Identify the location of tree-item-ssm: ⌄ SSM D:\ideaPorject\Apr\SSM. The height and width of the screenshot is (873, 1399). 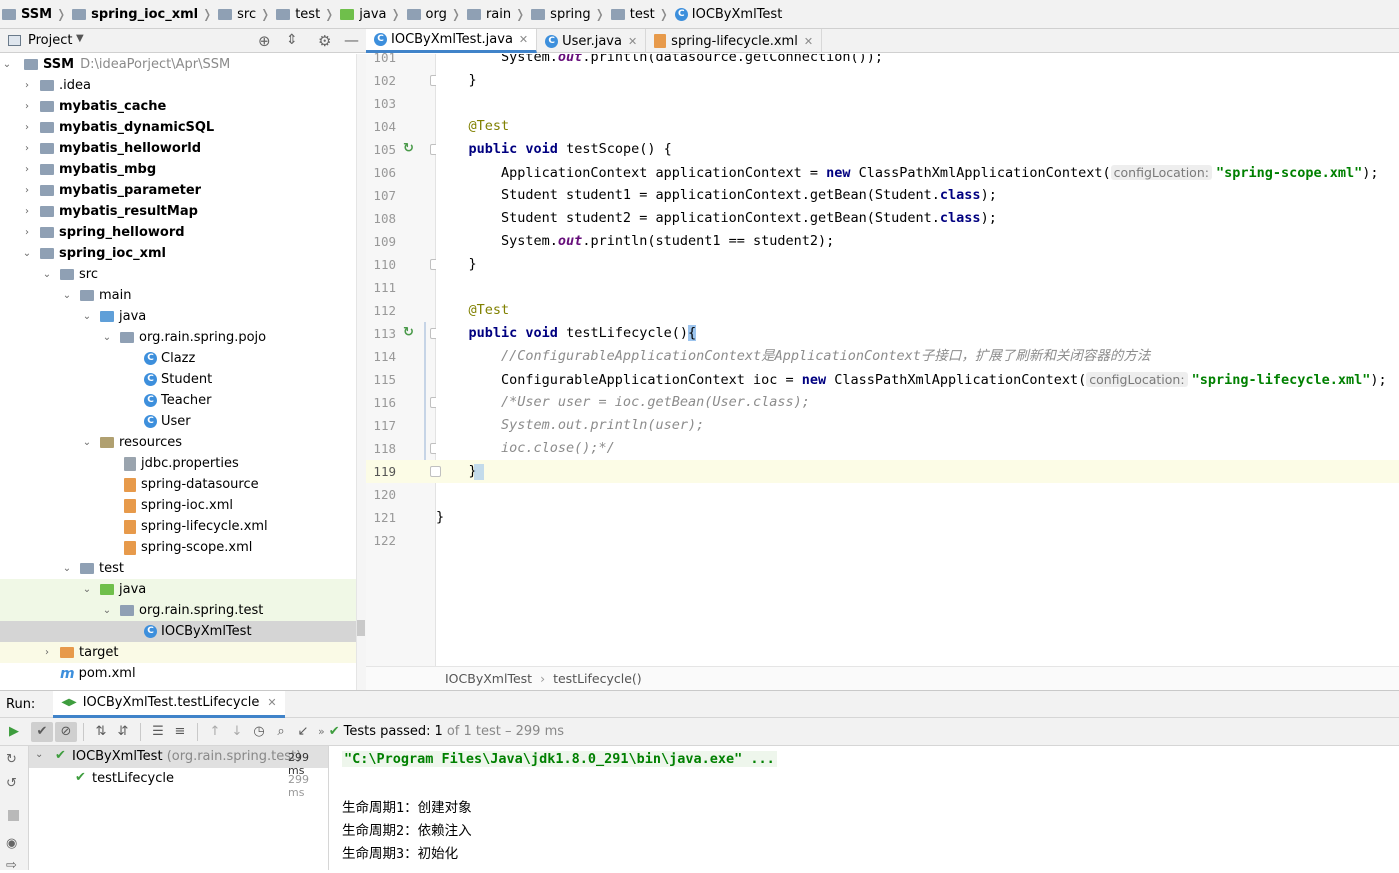
(178, 64).